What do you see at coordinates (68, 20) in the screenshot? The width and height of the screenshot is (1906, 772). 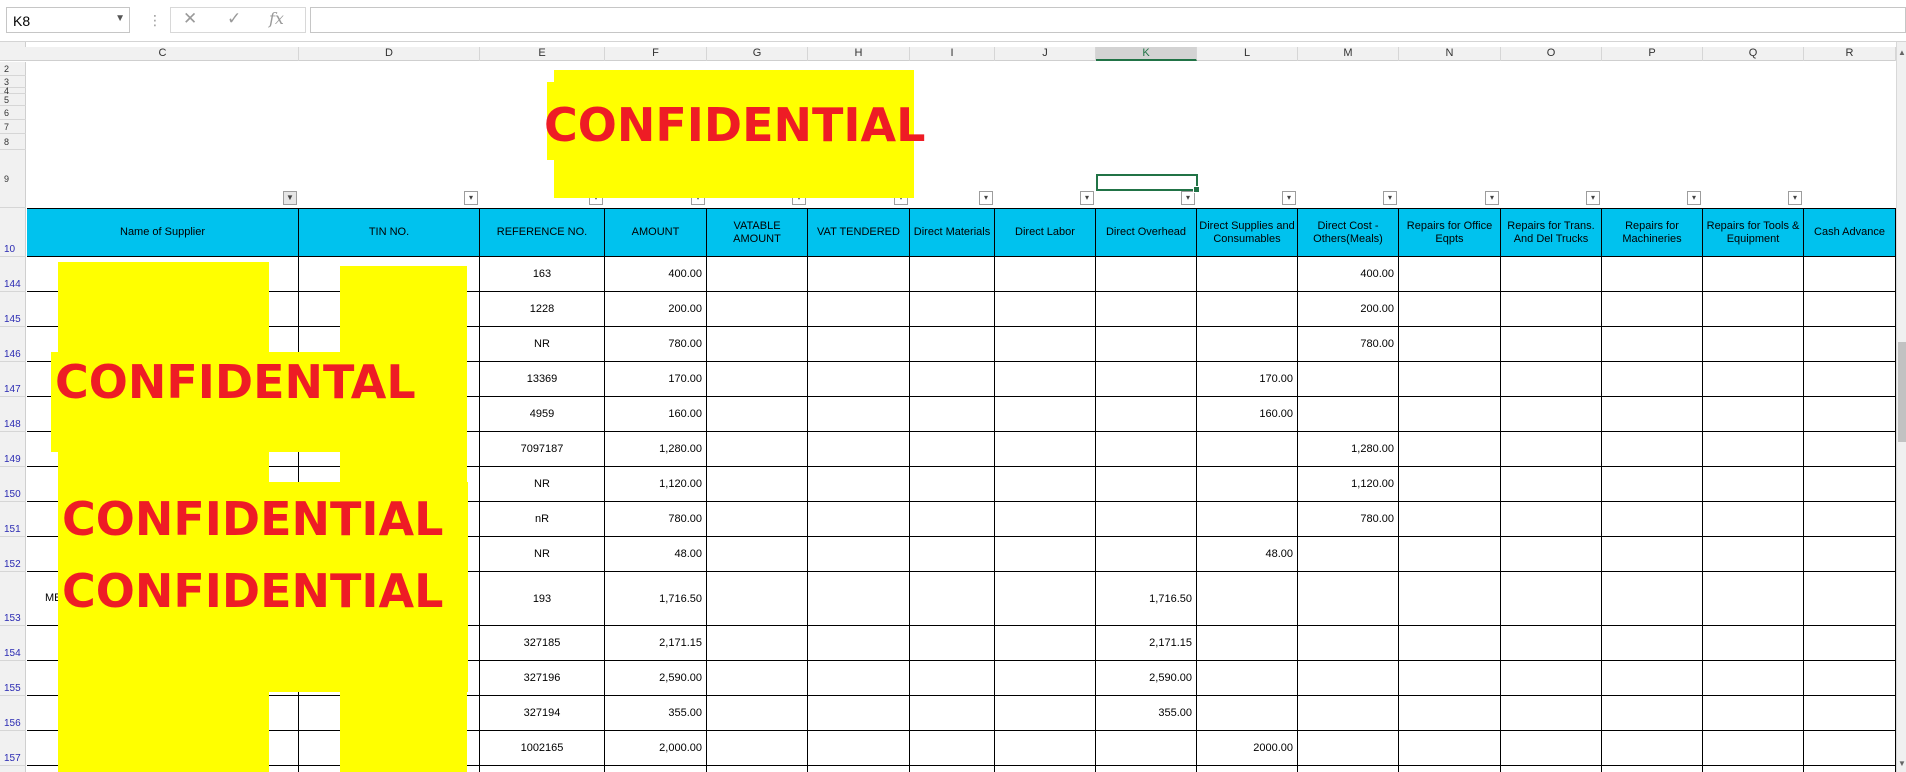 I see `name-box: K8 ▼` at bounding box center [68, 20].